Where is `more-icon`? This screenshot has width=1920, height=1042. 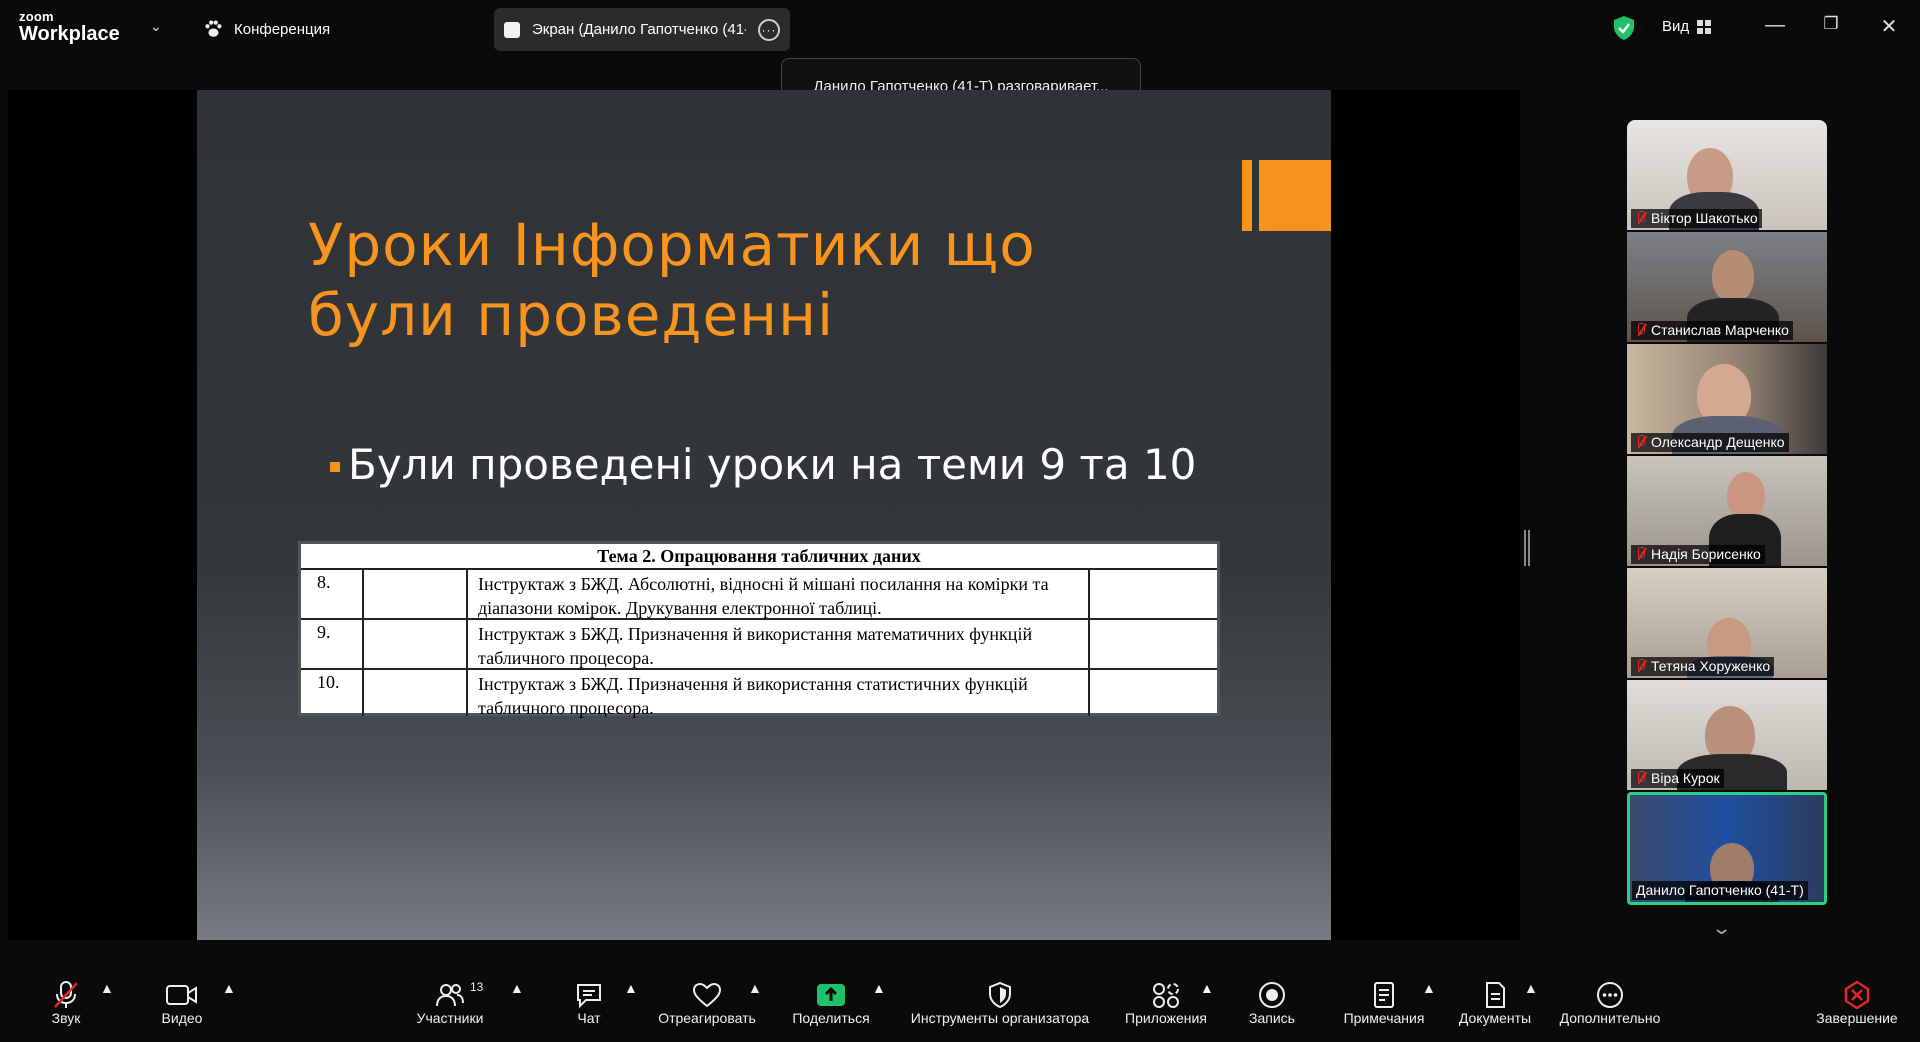 more-icon is located at coordinates (1610, 995).